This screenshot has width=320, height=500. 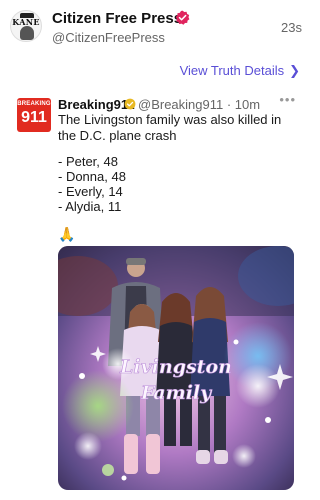 I want to click on caption-line1: Livingston, so click(x=175, y=367).